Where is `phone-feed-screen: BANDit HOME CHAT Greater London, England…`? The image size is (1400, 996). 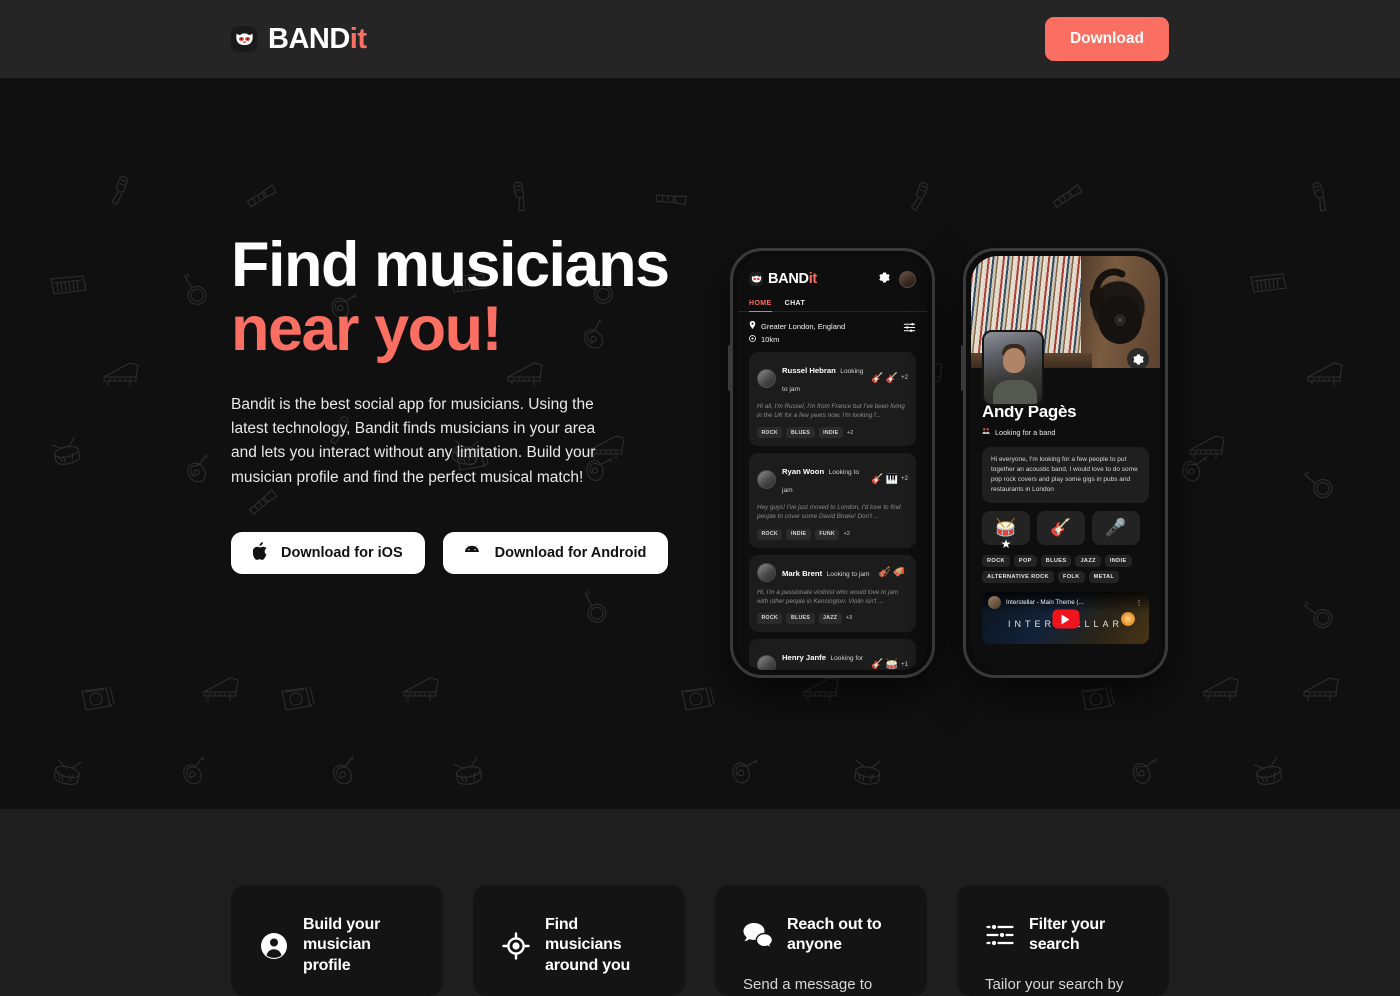 phone-feed-screen: BANDit HOME CHAT Greater London, England… is located at coordinates (832, 463).